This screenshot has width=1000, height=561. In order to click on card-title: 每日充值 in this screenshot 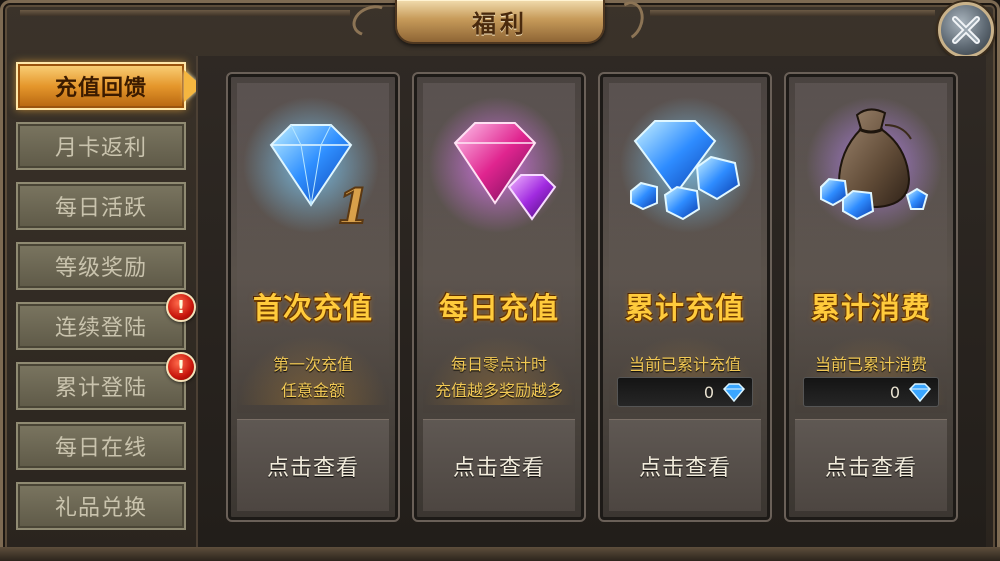, I will do `click(498, 308)`.